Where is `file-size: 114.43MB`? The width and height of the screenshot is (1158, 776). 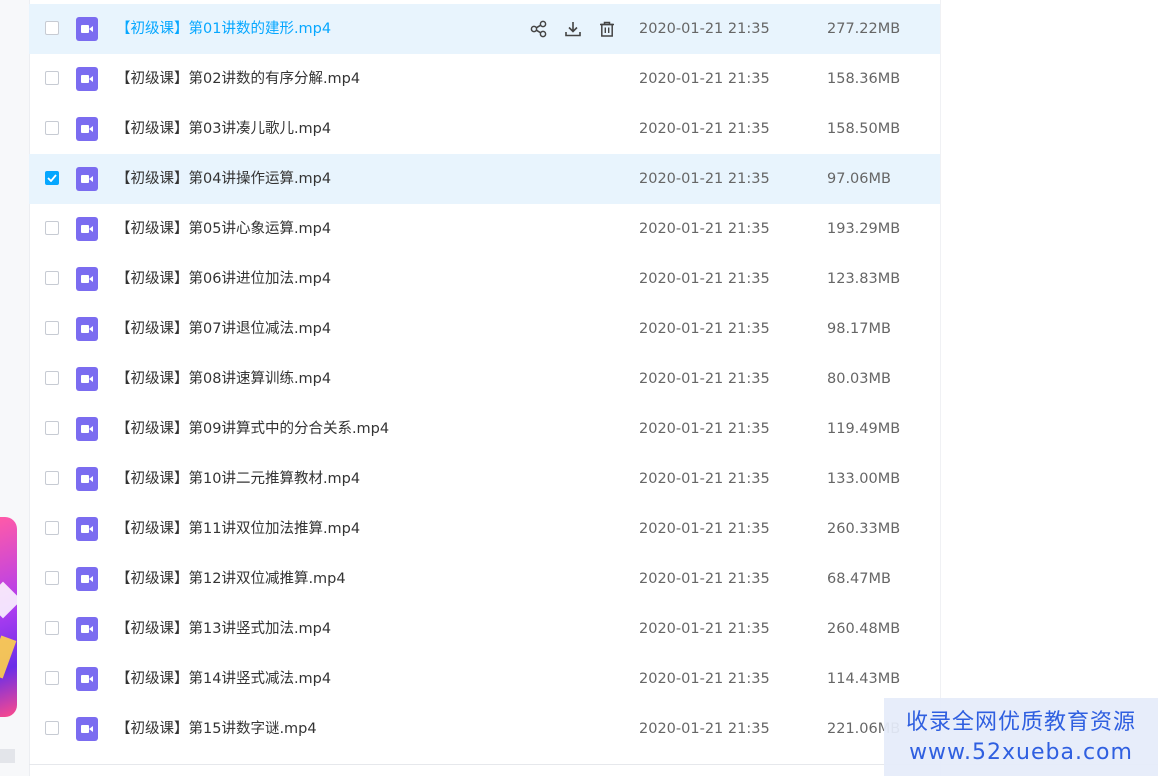 file-size: 114.43MB is located at coordinates (864, 679).